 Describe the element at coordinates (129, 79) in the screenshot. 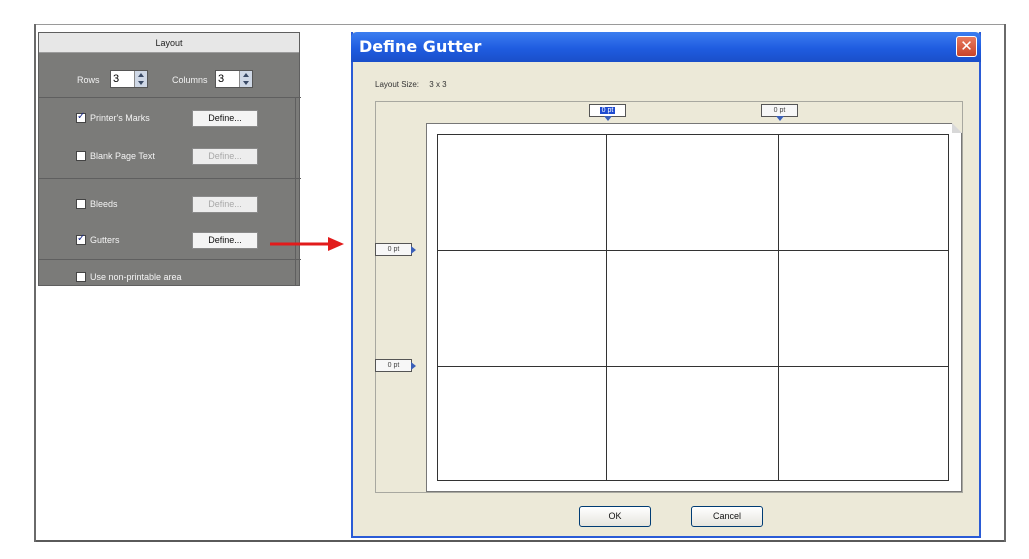

I see `rows-stepper: 3` at that location.